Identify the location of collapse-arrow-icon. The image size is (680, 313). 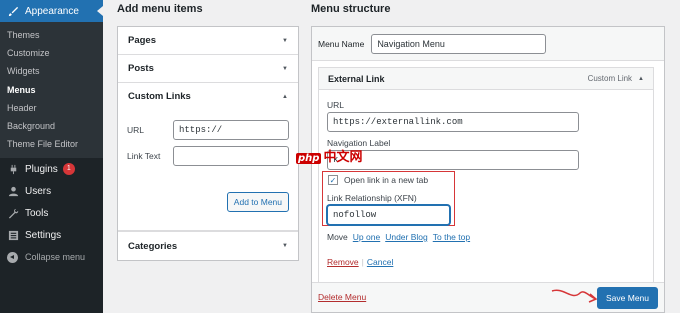
(12, 257).